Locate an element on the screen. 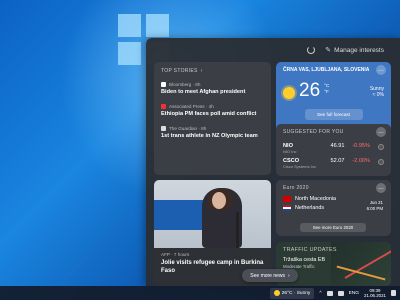  taskbar-clock: 09:39 21.06.2021 is located at coordinates (375, 293).